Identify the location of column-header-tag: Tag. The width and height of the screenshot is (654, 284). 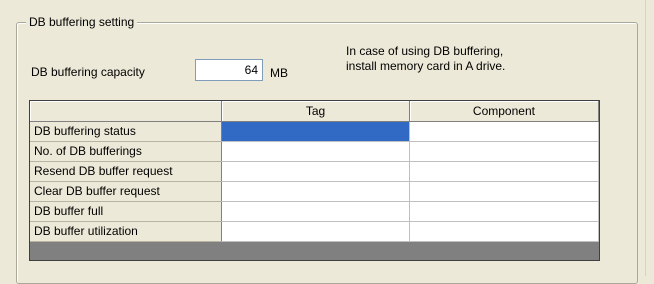
(315, 111).